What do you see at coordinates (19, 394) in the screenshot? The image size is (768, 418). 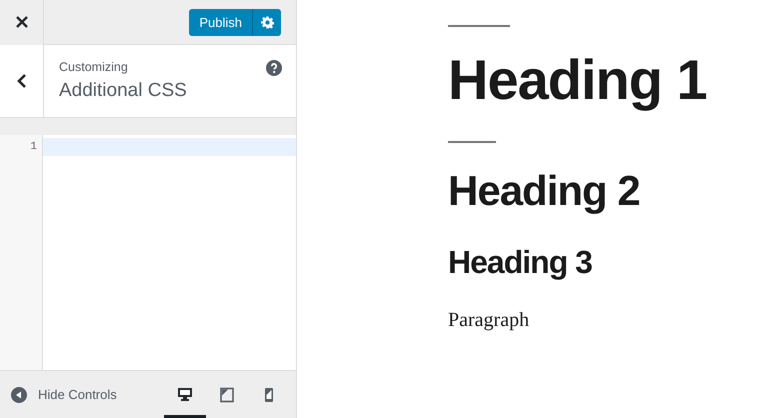 I see `collapse-icon` at bounding box center [19, 394].